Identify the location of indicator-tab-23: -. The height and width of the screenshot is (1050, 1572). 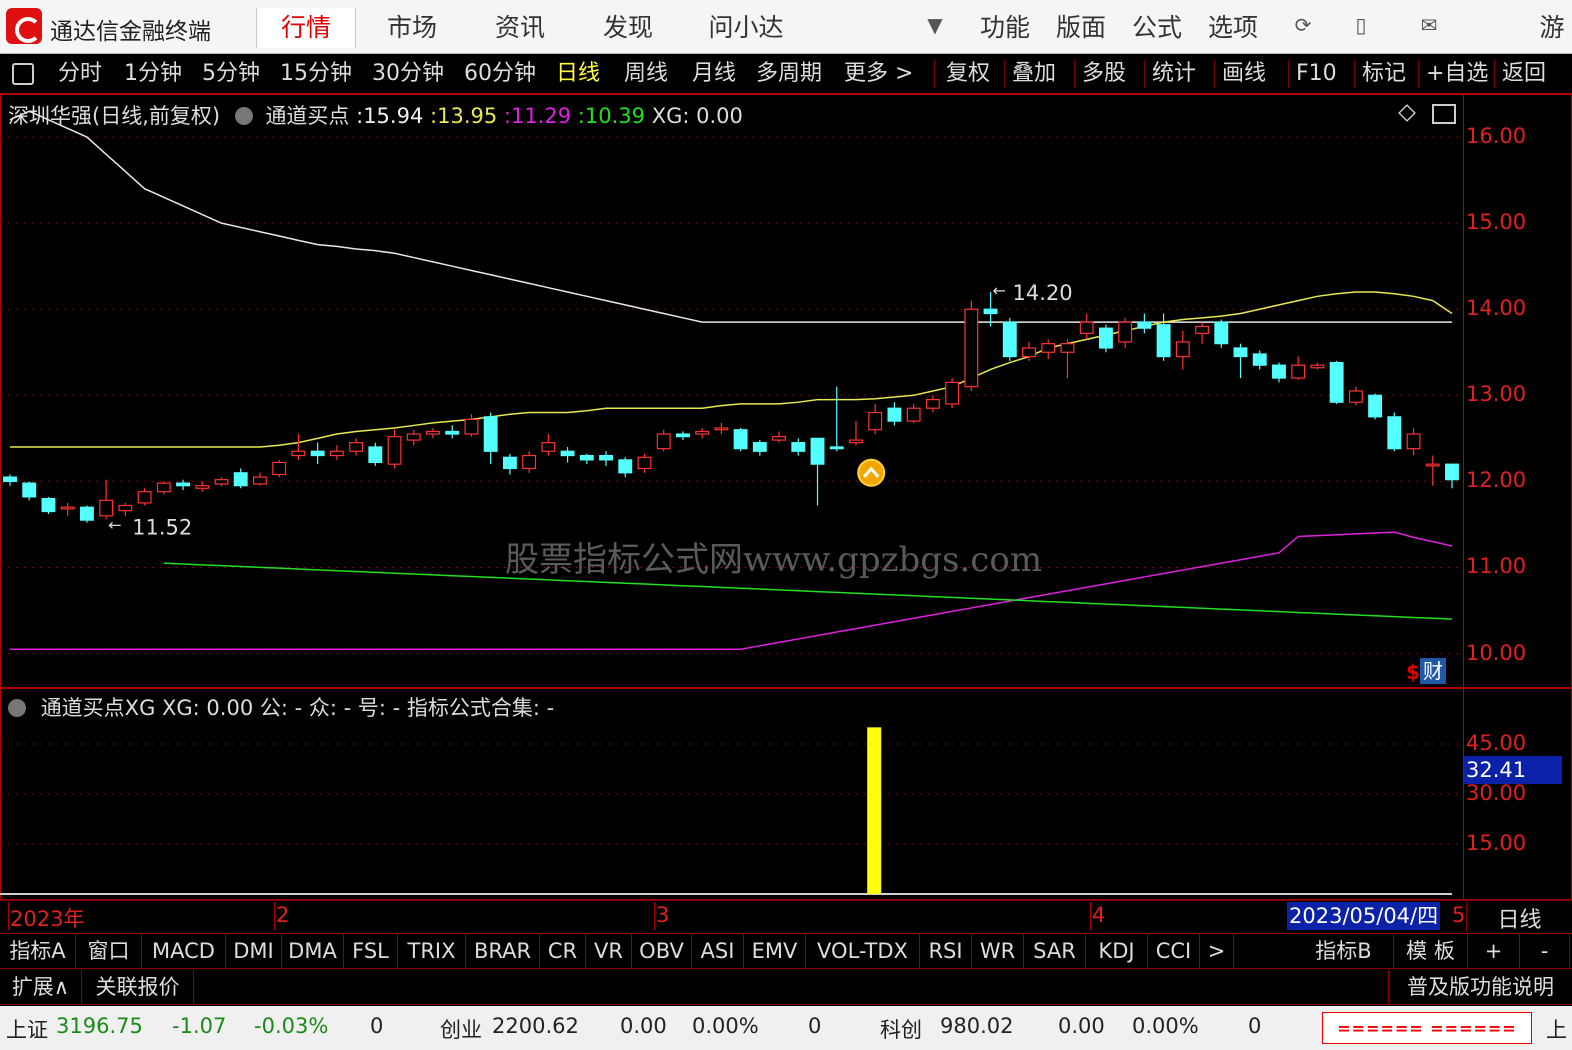
(1545, 951).